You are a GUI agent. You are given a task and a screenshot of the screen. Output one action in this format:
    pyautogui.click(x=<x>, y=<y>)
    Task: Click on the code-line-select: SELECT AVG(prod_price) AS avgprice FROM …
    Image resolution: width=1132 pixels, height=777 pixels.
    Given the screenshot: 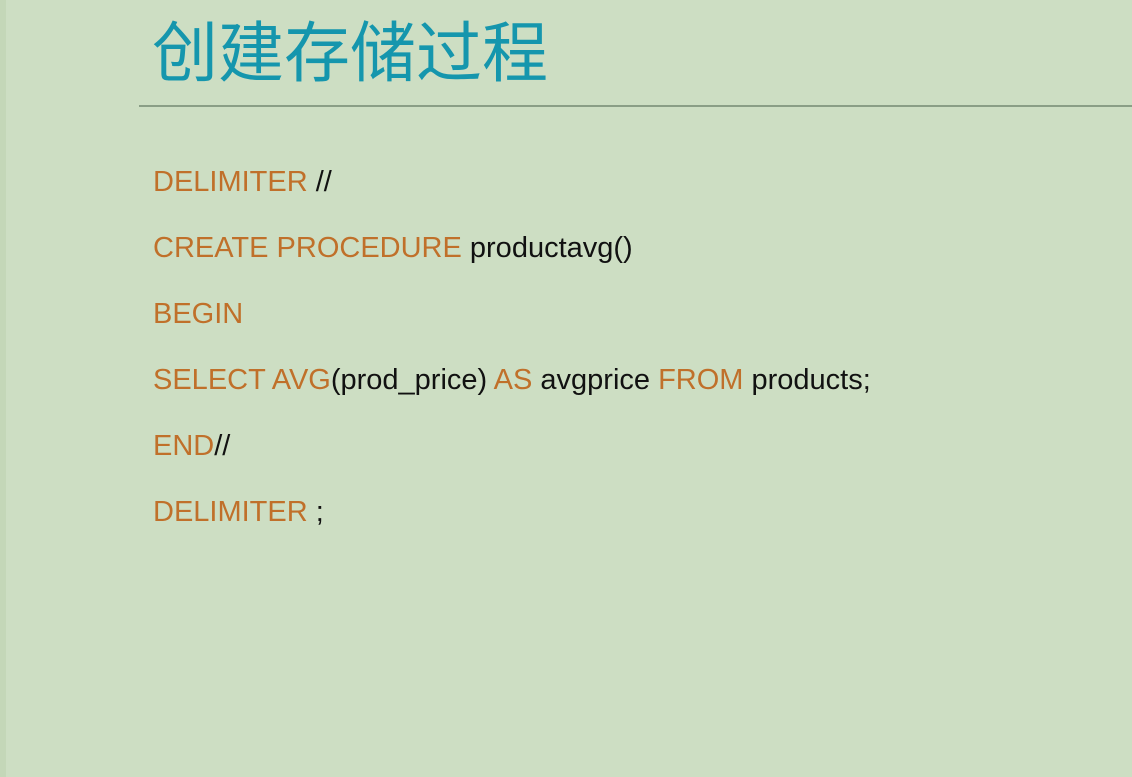 What is the action you would take?
    pyautogui.click(x=512, y=393)
    